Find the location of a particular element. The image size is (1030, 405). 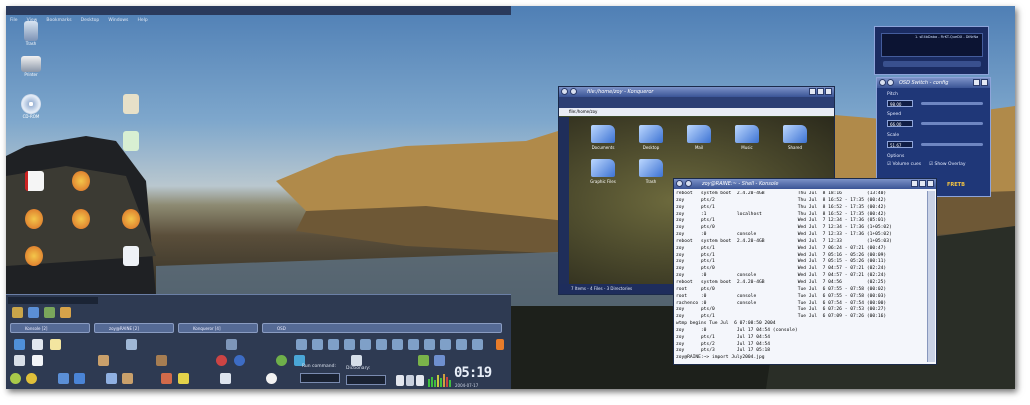

taskbar-konqueror: Konqueror [4] is located at coordinates (218, 328).